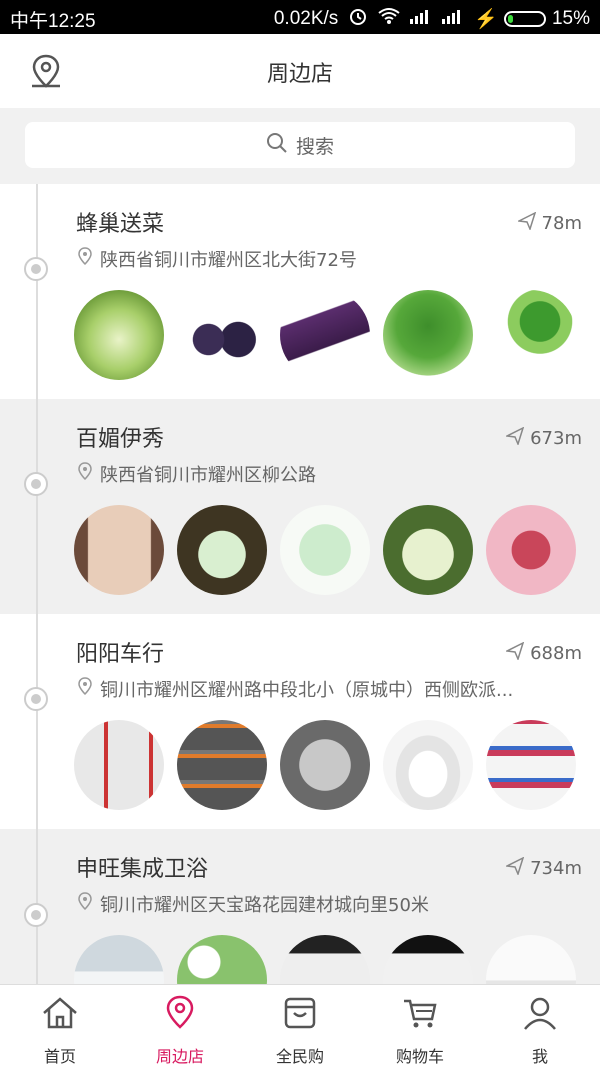 The image size is (600, 1068). Describe the element at coordinates (524, 19) in the screenshot. I see `battery-icon` at that location.